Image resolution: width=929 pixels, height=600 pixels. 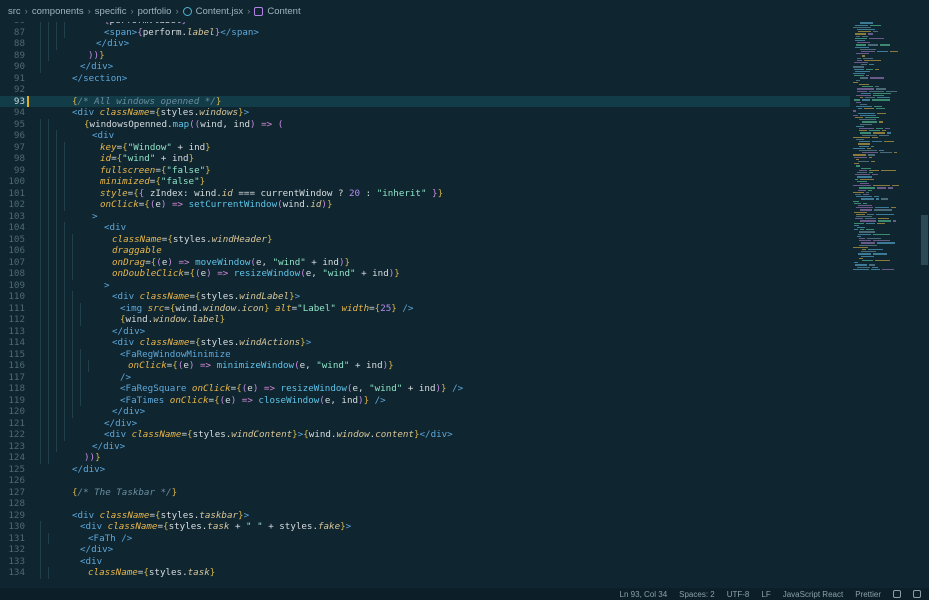 I want to click on code-token: }, so click(x=191, y=158).